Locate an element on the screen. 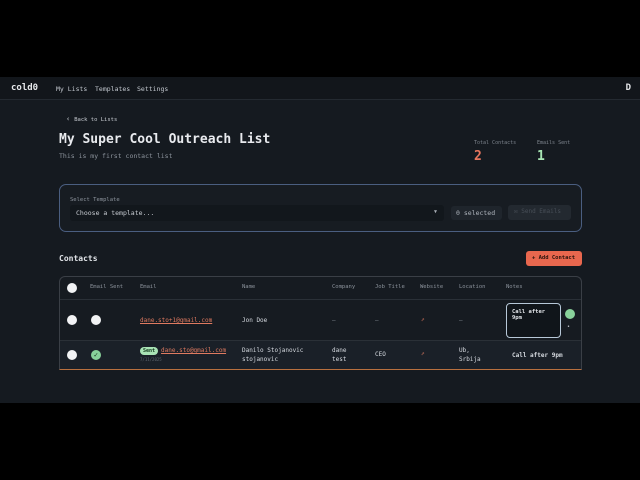 The height and width of the screenshot is (480, 640). column-email: Email is located at coordinates (148, 287).